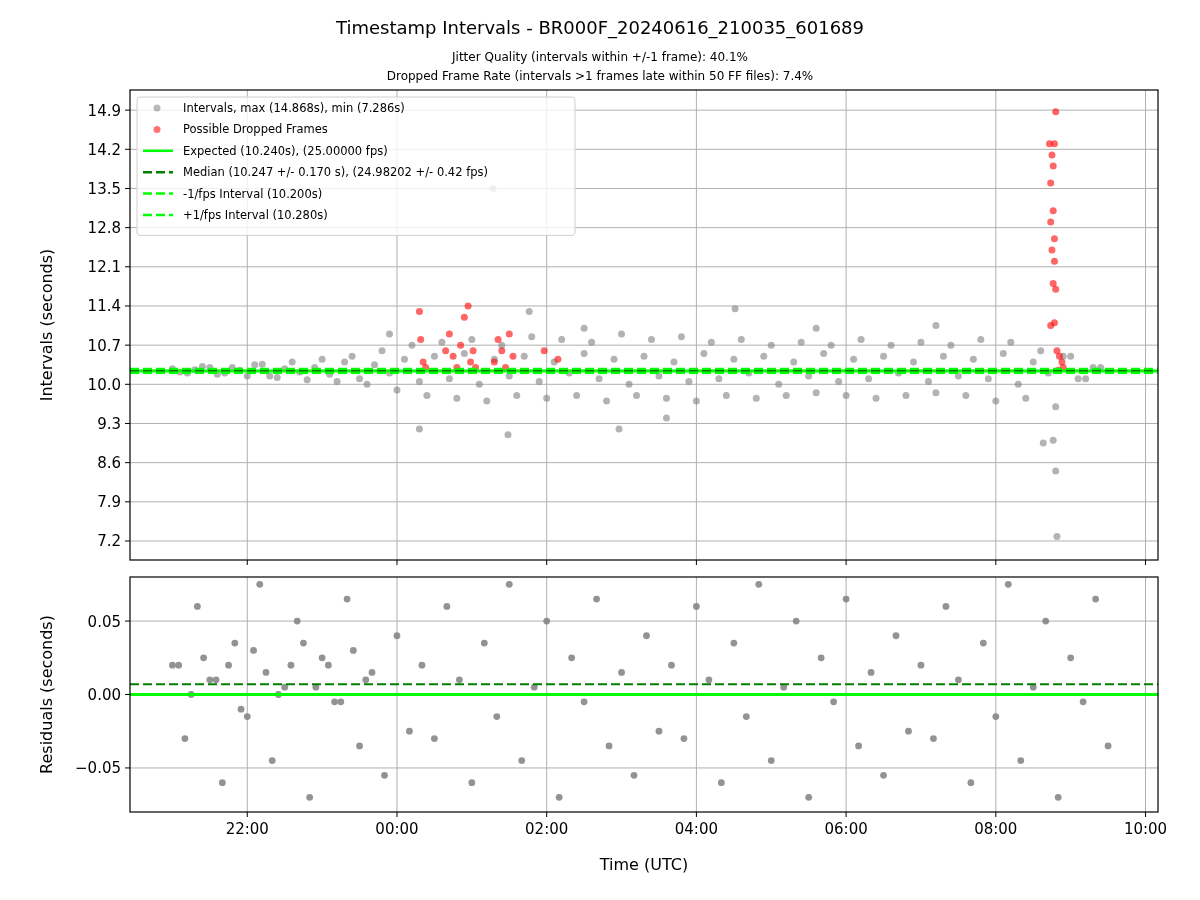 Image resolution: width=1200 pixels, height=900 pixels. Describe the element at coordinates (1145, 829) in the screenshot. I see `axis-tick-label: 10:00` at that location.